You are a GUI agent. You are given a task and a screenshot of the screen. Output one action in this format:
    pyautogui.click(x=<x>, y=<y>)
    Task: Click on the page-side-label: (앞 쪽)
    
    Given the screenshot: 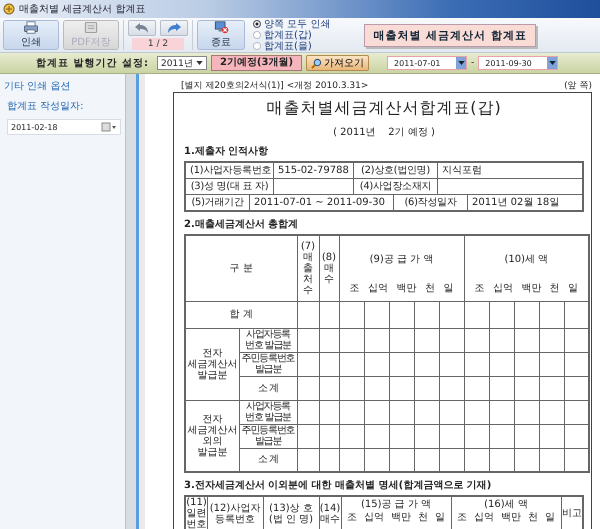 What is the action you would take?
    pyautogui.click(x=578, y=86)
    